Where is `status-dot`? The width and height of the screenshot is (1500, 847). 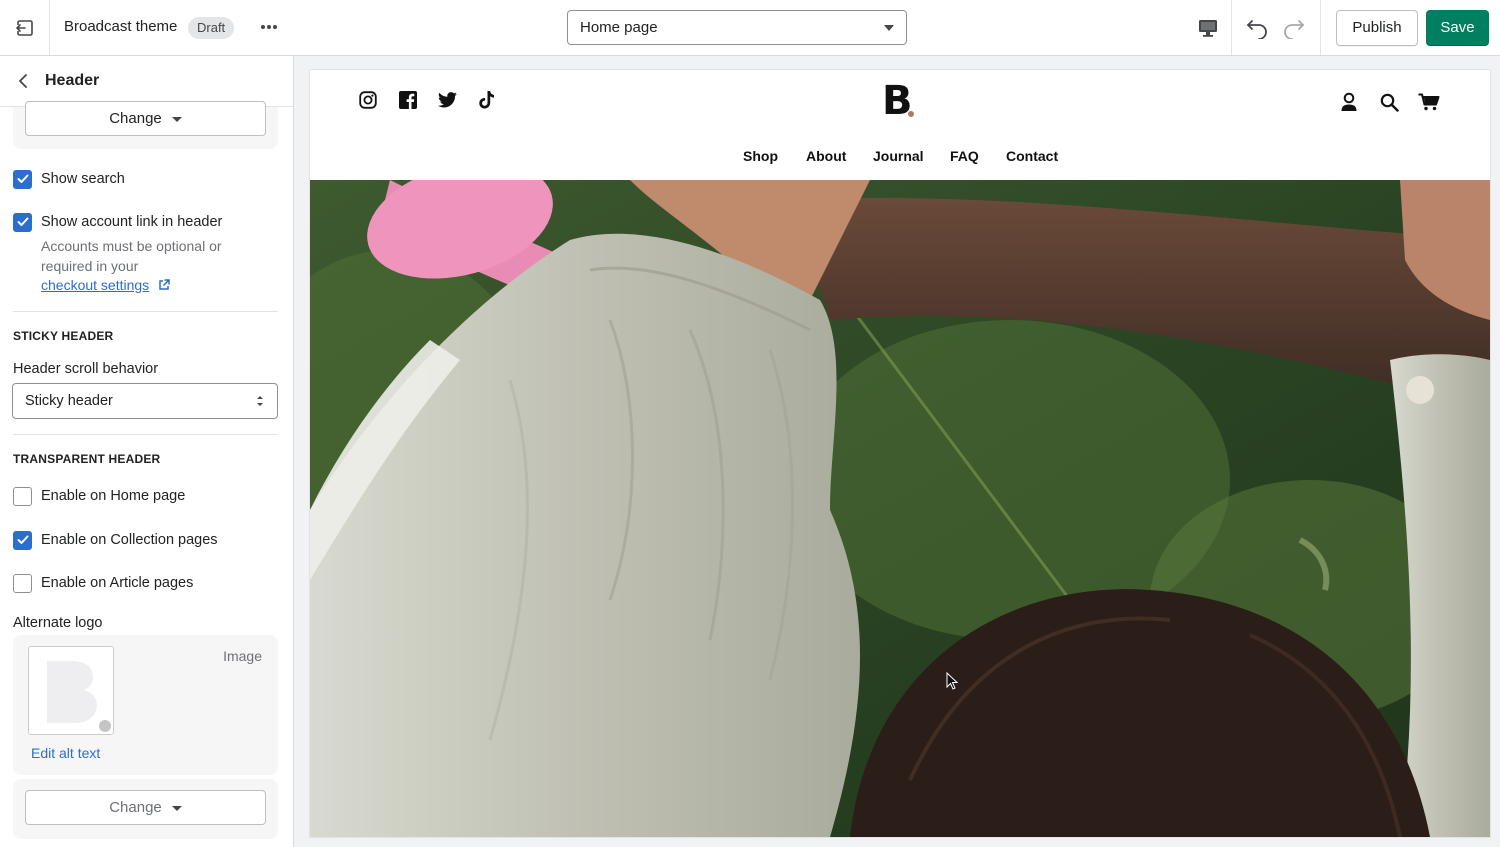 status-dot is located at coordinates (105, 726).